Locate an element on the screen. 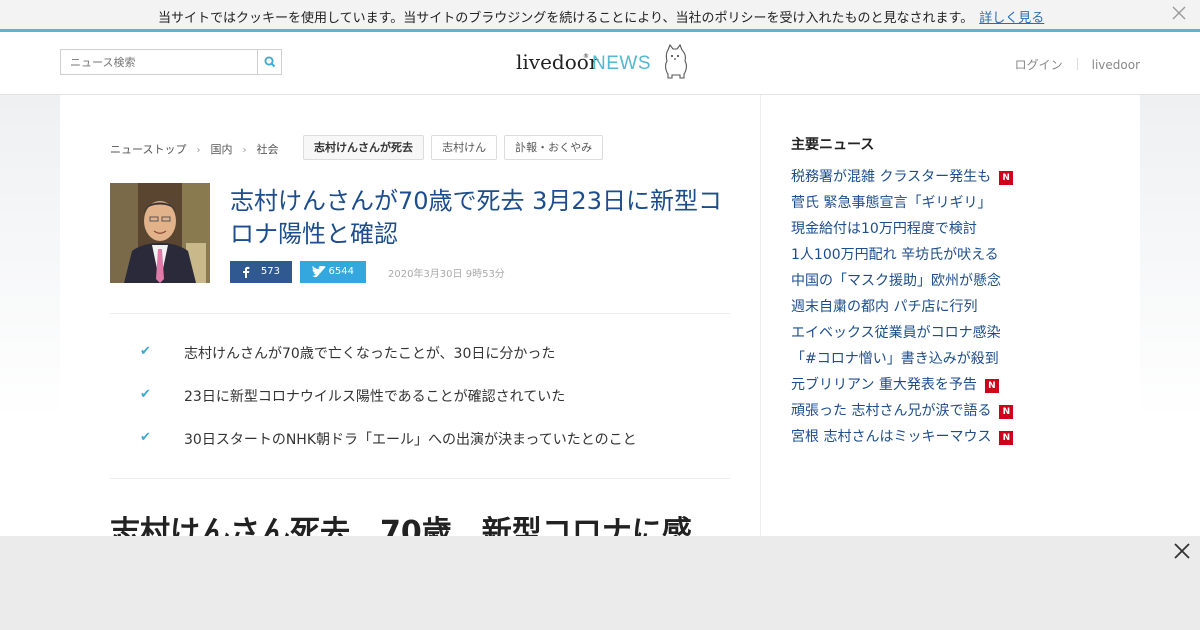 The height and width of the screenshot is (630, 1200). search-button is located at coordinates (269, 62).